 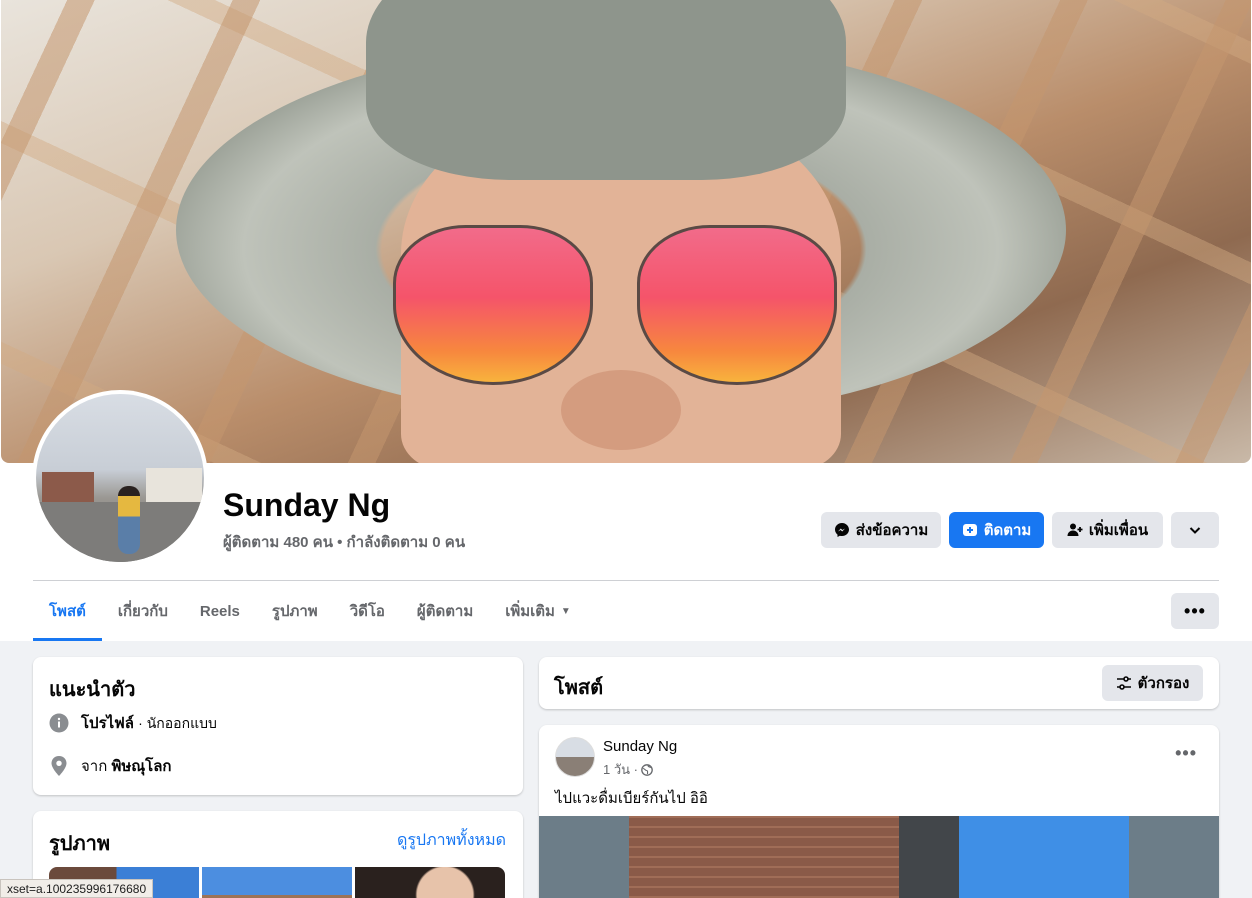 I want to click on send-message-button: ส่งข้อความ, so click(x=881, y=530).